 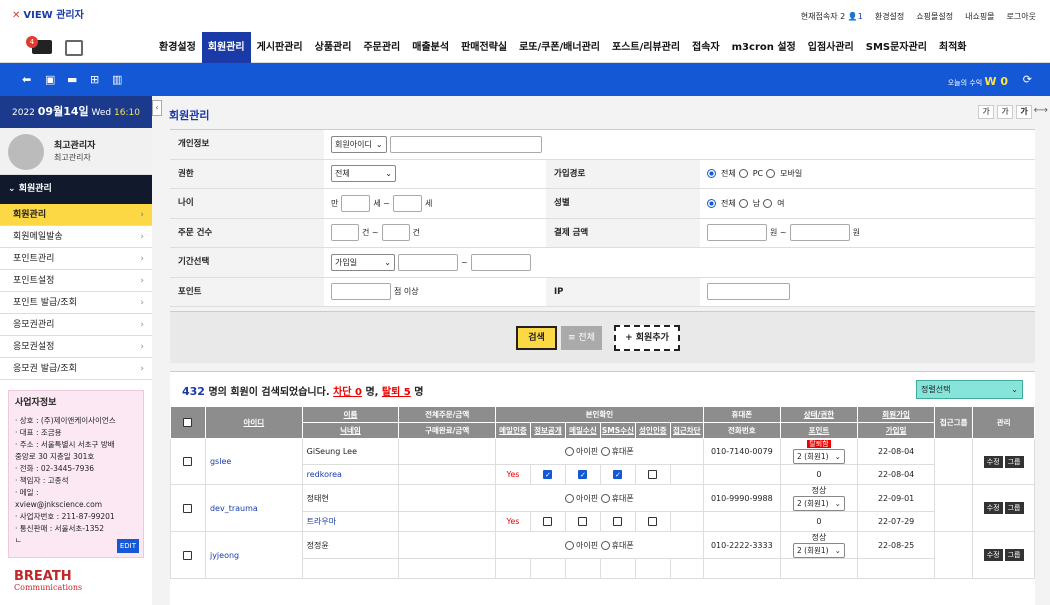 I want to click on font-small-button: 가, so click(x=986, y=112).